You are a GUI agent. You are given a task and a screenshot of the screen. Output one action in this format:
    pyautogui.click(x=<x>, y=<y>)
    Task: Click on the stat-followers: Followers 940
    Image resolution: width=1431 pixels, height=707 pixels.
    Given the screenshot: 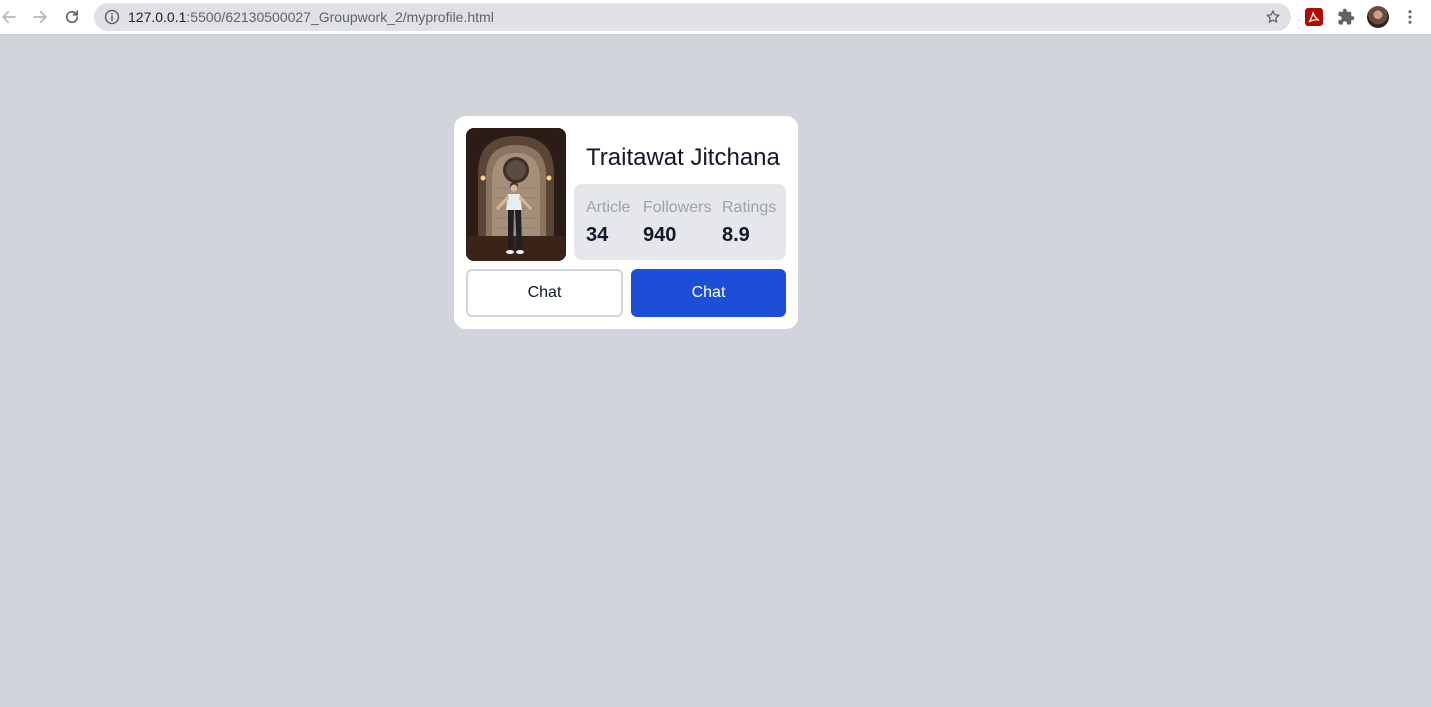 What is the action you would take?
    pyautogui.click(x=677, y=222)
    